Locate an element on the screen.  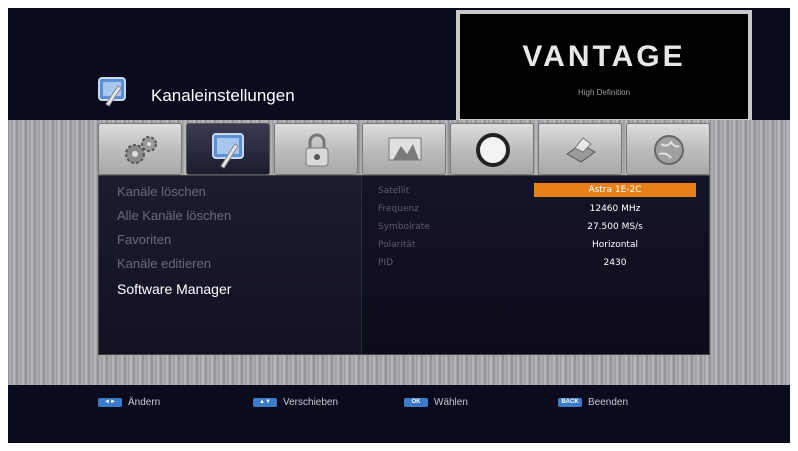
back-key-icon: BACK is located at coordinates (570, 402).